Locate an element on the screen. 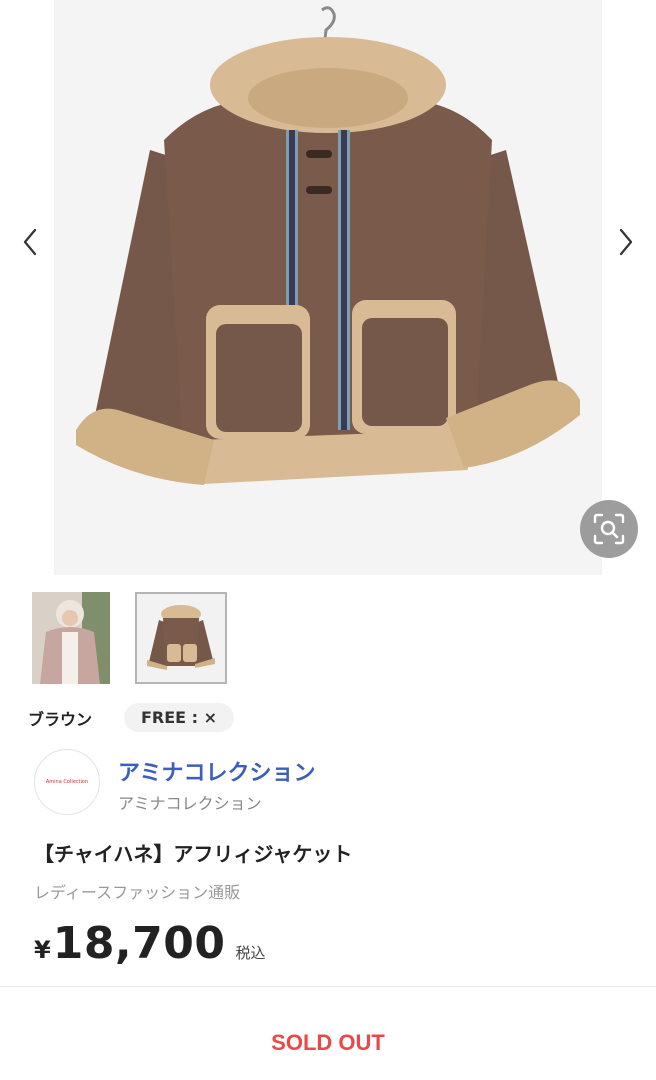 The image size is (656, 1080). price-row: ¥ 18,700 税込 is located at coordinates (150, 943).